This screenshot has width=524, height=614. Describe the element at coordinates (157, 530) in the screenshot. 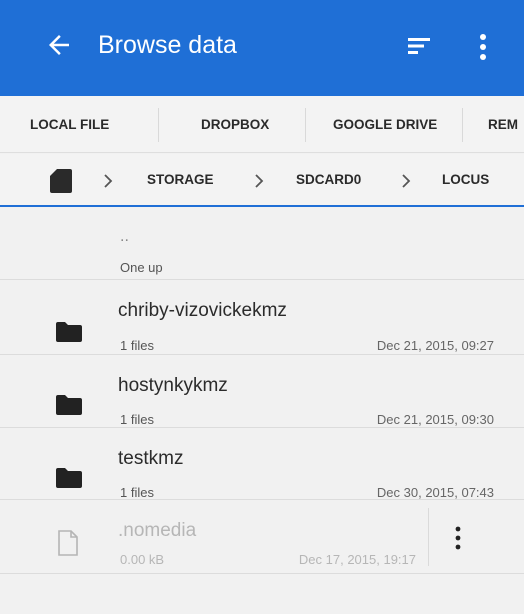

I see `item-name: .nomedia` at that location.